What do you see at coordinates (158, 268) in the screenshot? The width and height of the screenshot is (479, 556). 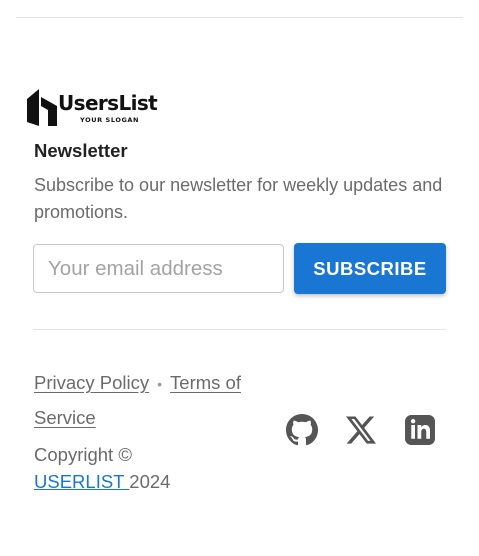 I see `email-input` at bounding box center [158, 268].